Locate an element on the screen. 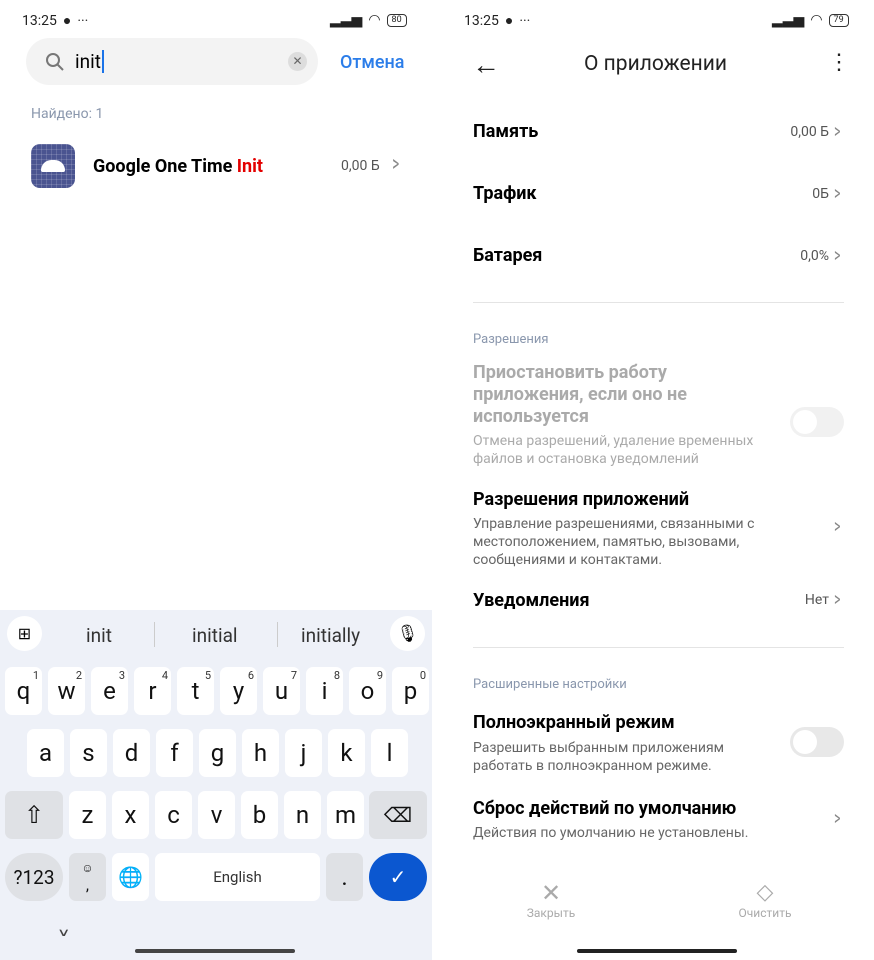 Image resolution: width=874 pixels, height=960 pixels. battery-label: Батарея is located at coordinates (508, 255).